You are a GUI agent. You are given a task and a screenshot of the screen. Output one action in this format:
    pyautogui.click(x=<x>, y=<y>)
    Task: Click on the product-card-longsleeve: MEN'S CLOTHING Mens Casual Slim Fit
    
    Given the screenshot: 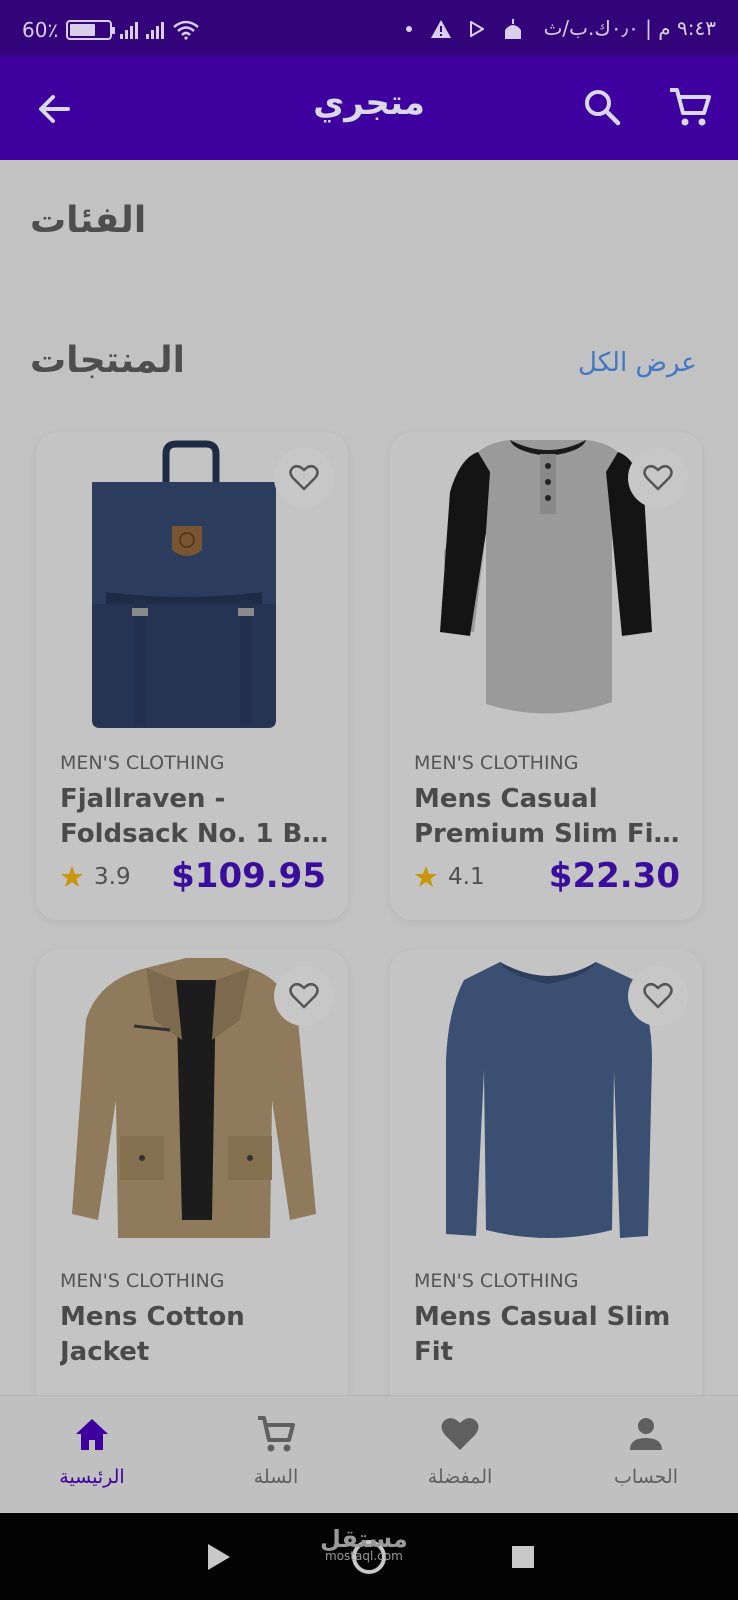 What is the action you would take?
    pyautogui.click(x=546, y=1172)
    